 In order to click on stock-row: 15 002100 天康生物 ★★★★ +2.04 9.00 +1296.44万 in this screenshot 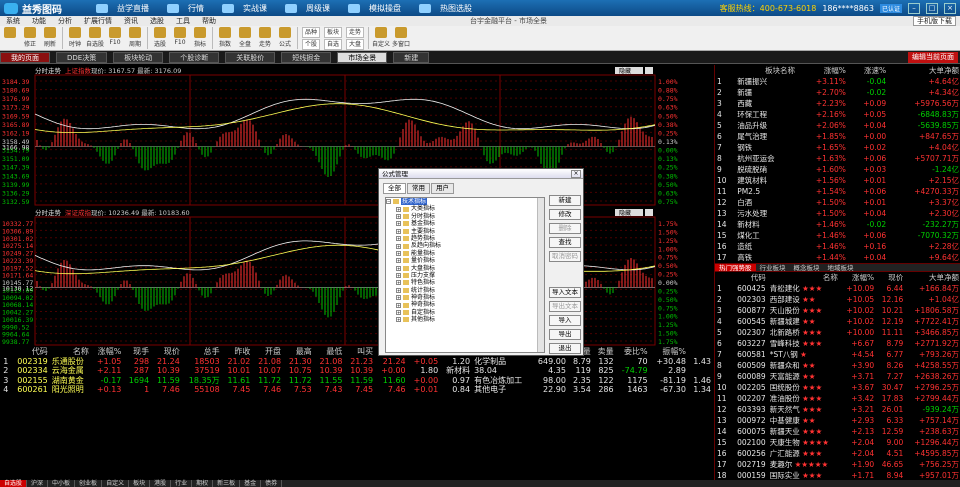, I will do `click(837, 442)`.